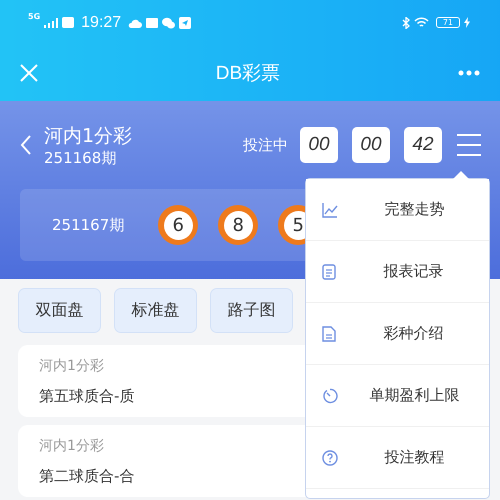  Describe the element at coordinates (59, 310) in the screenshot. I see `mode-tab: 双面盘` at that location.